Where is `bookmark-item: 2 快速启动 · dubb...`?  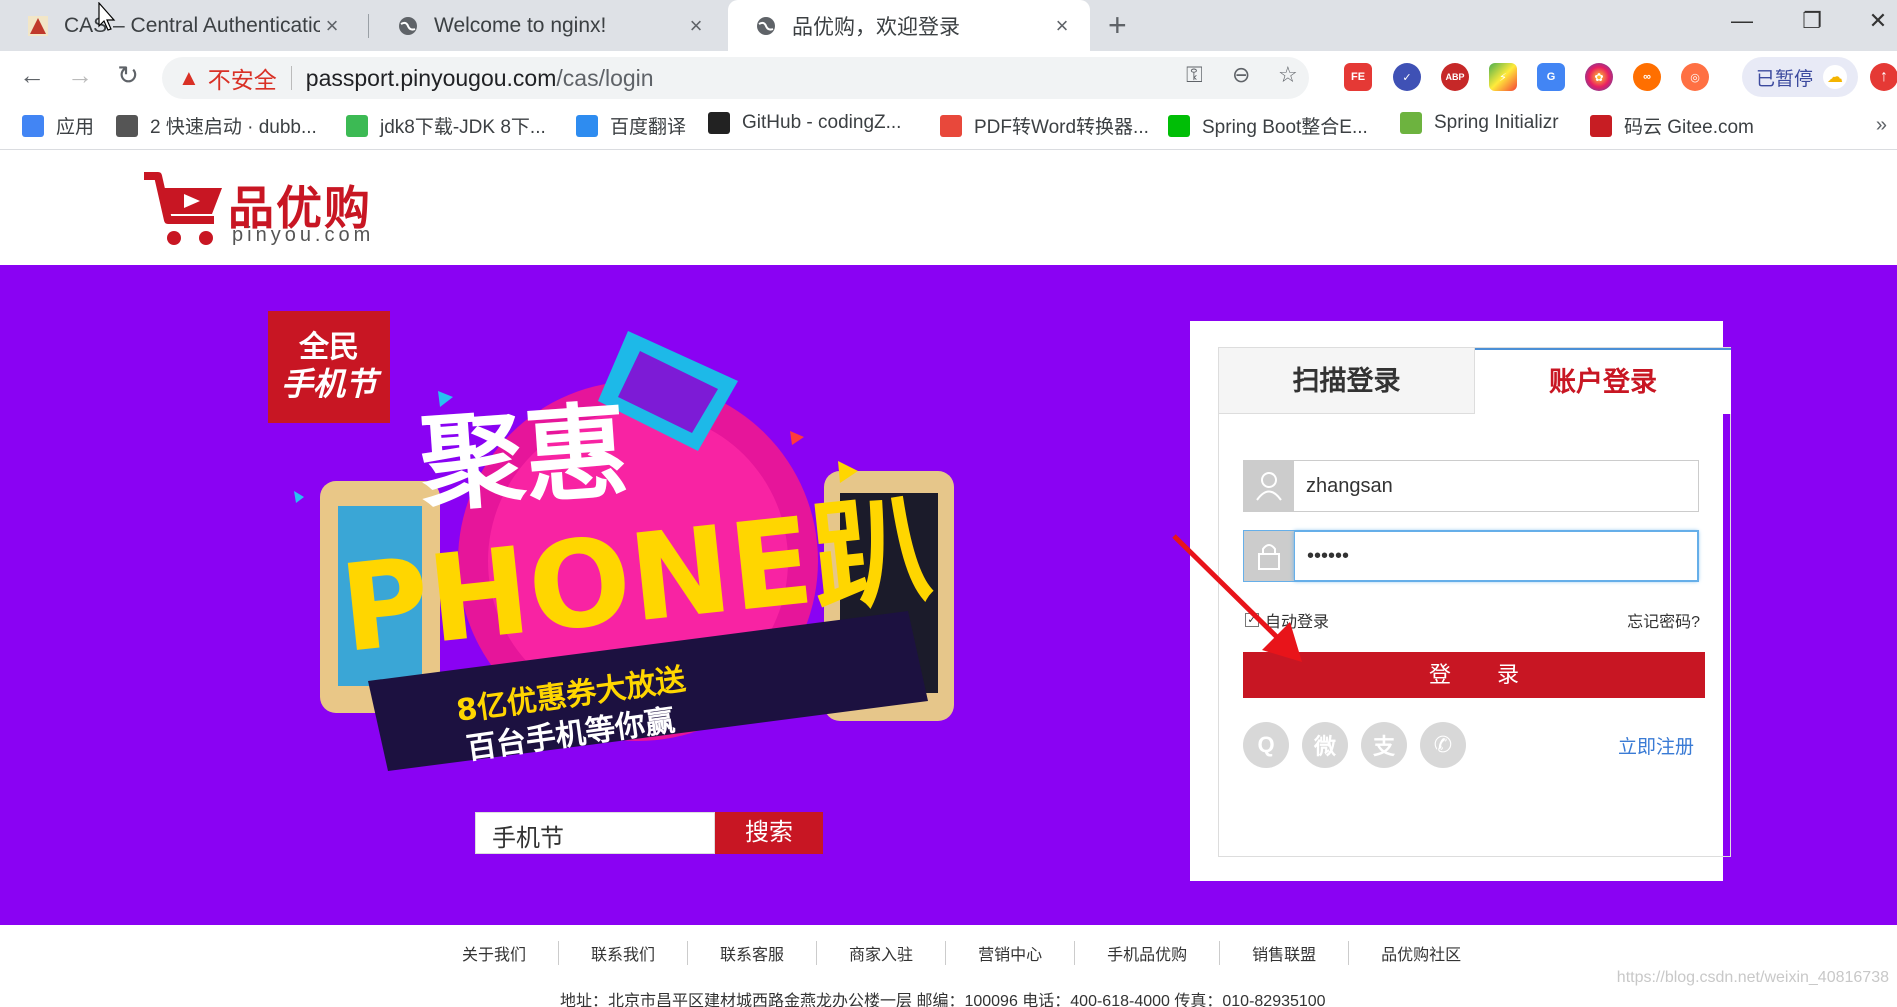 bookmark-item: 2 快速启动 · dubb... is located at coordinates (216, 125).